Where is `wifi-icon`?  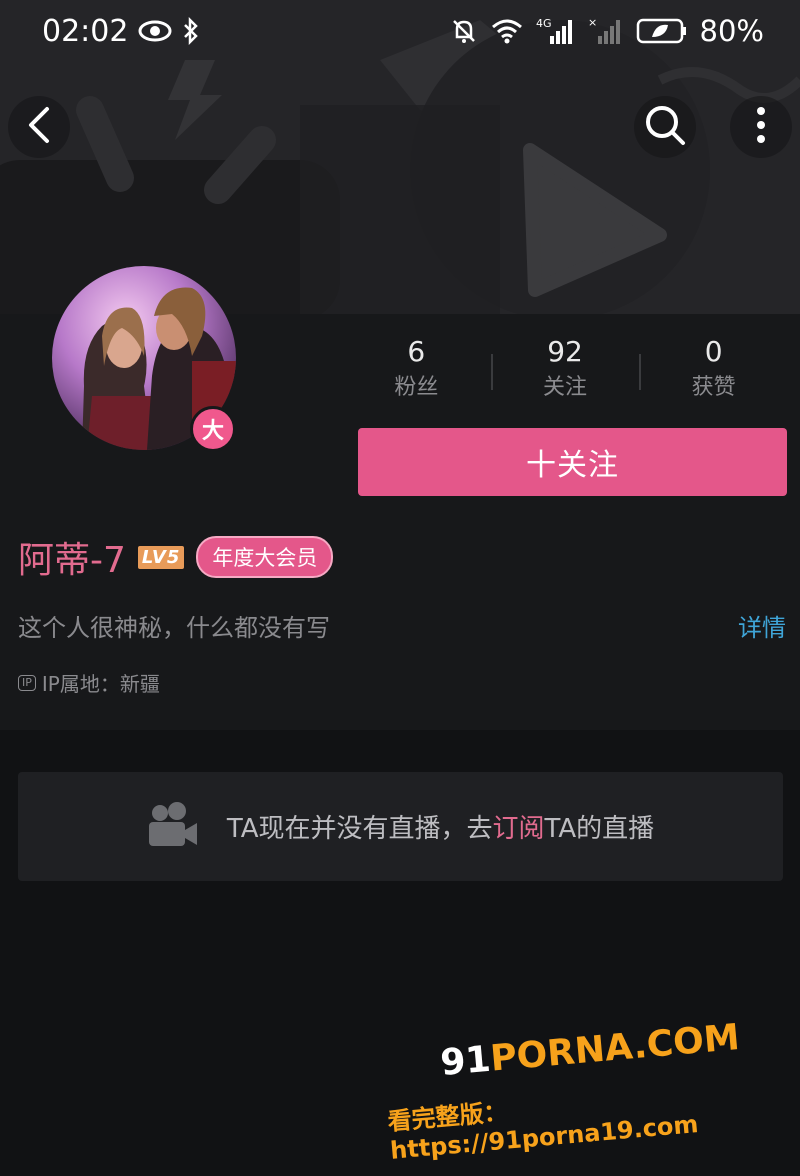 wifi-icon is located at coordinates (507, 31).